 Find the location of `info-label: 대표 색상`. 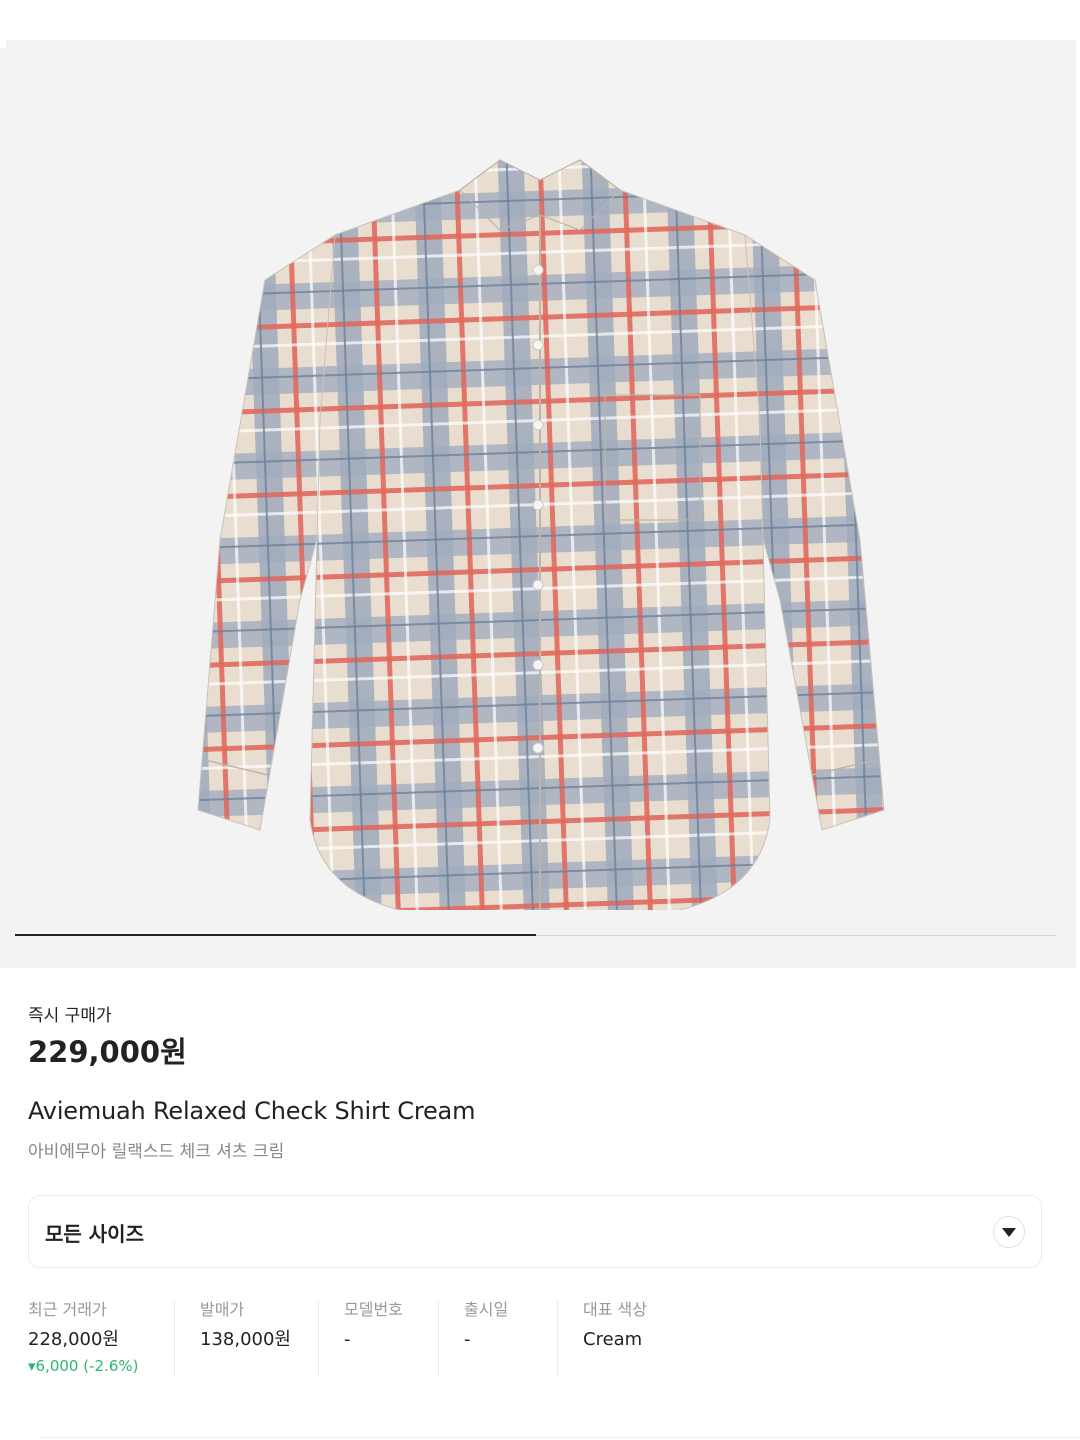

info-label: 대표 색상 is located at coordinates (615, 1309).